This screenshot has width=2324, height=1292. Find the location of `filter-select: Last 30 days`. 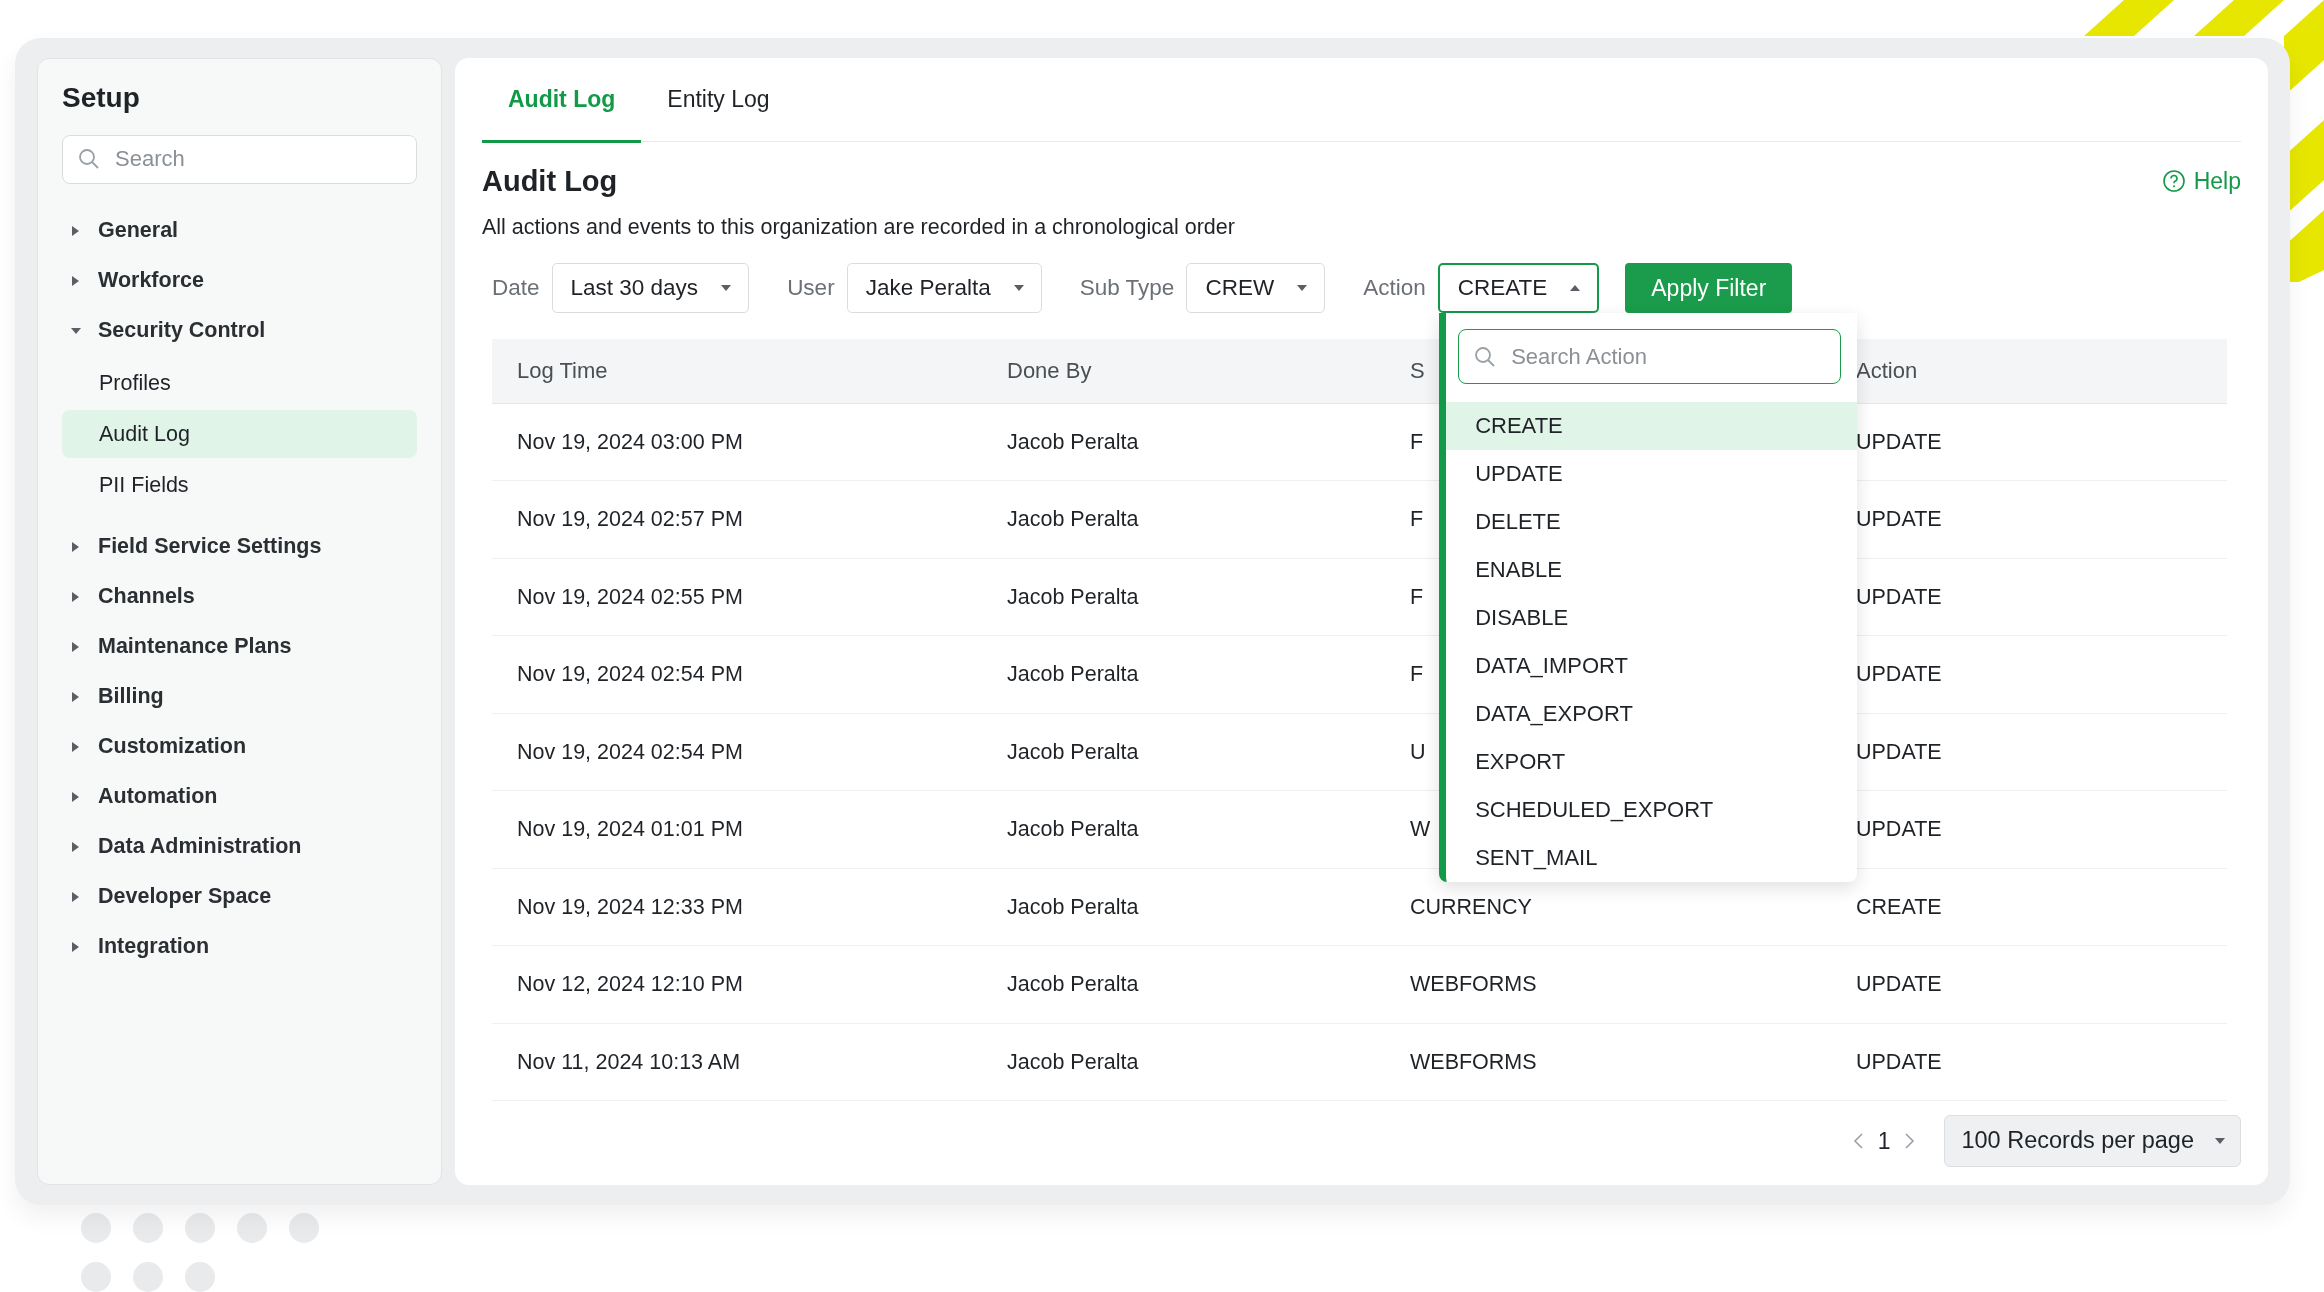

filter-select: Last 30 days is located at coordinates (650, 288).